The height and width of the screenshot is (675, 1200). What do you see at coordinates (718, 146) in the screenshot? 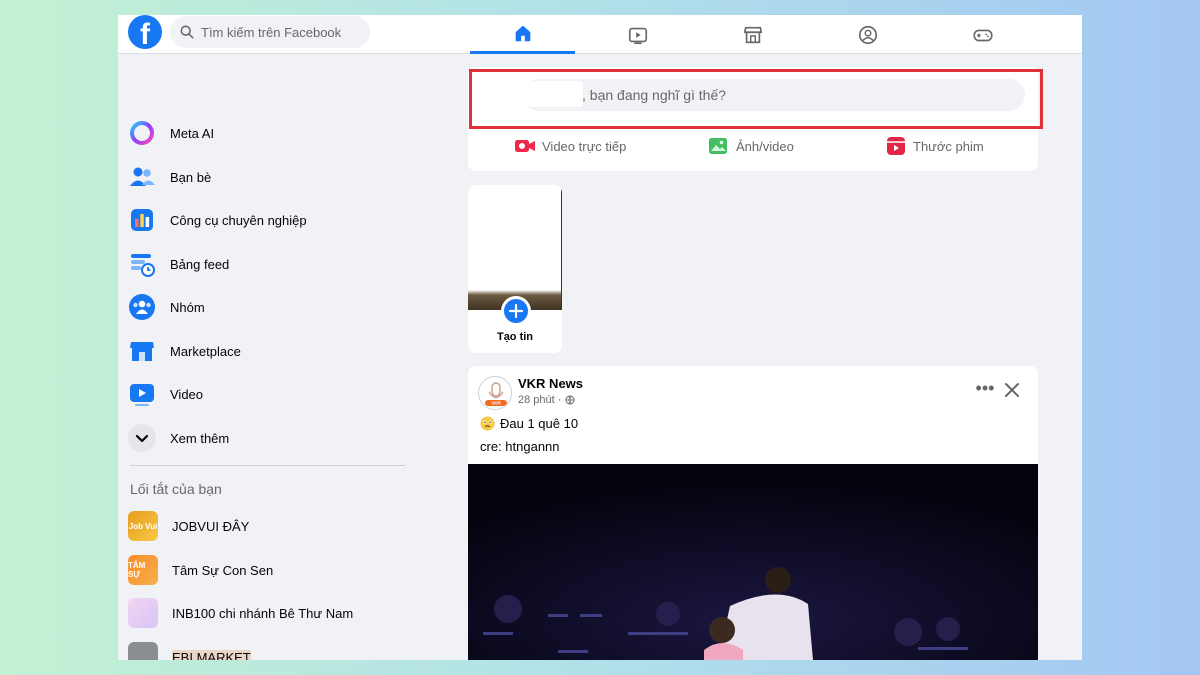
I see `photo-video-icon` at bounding box center [718, 146].